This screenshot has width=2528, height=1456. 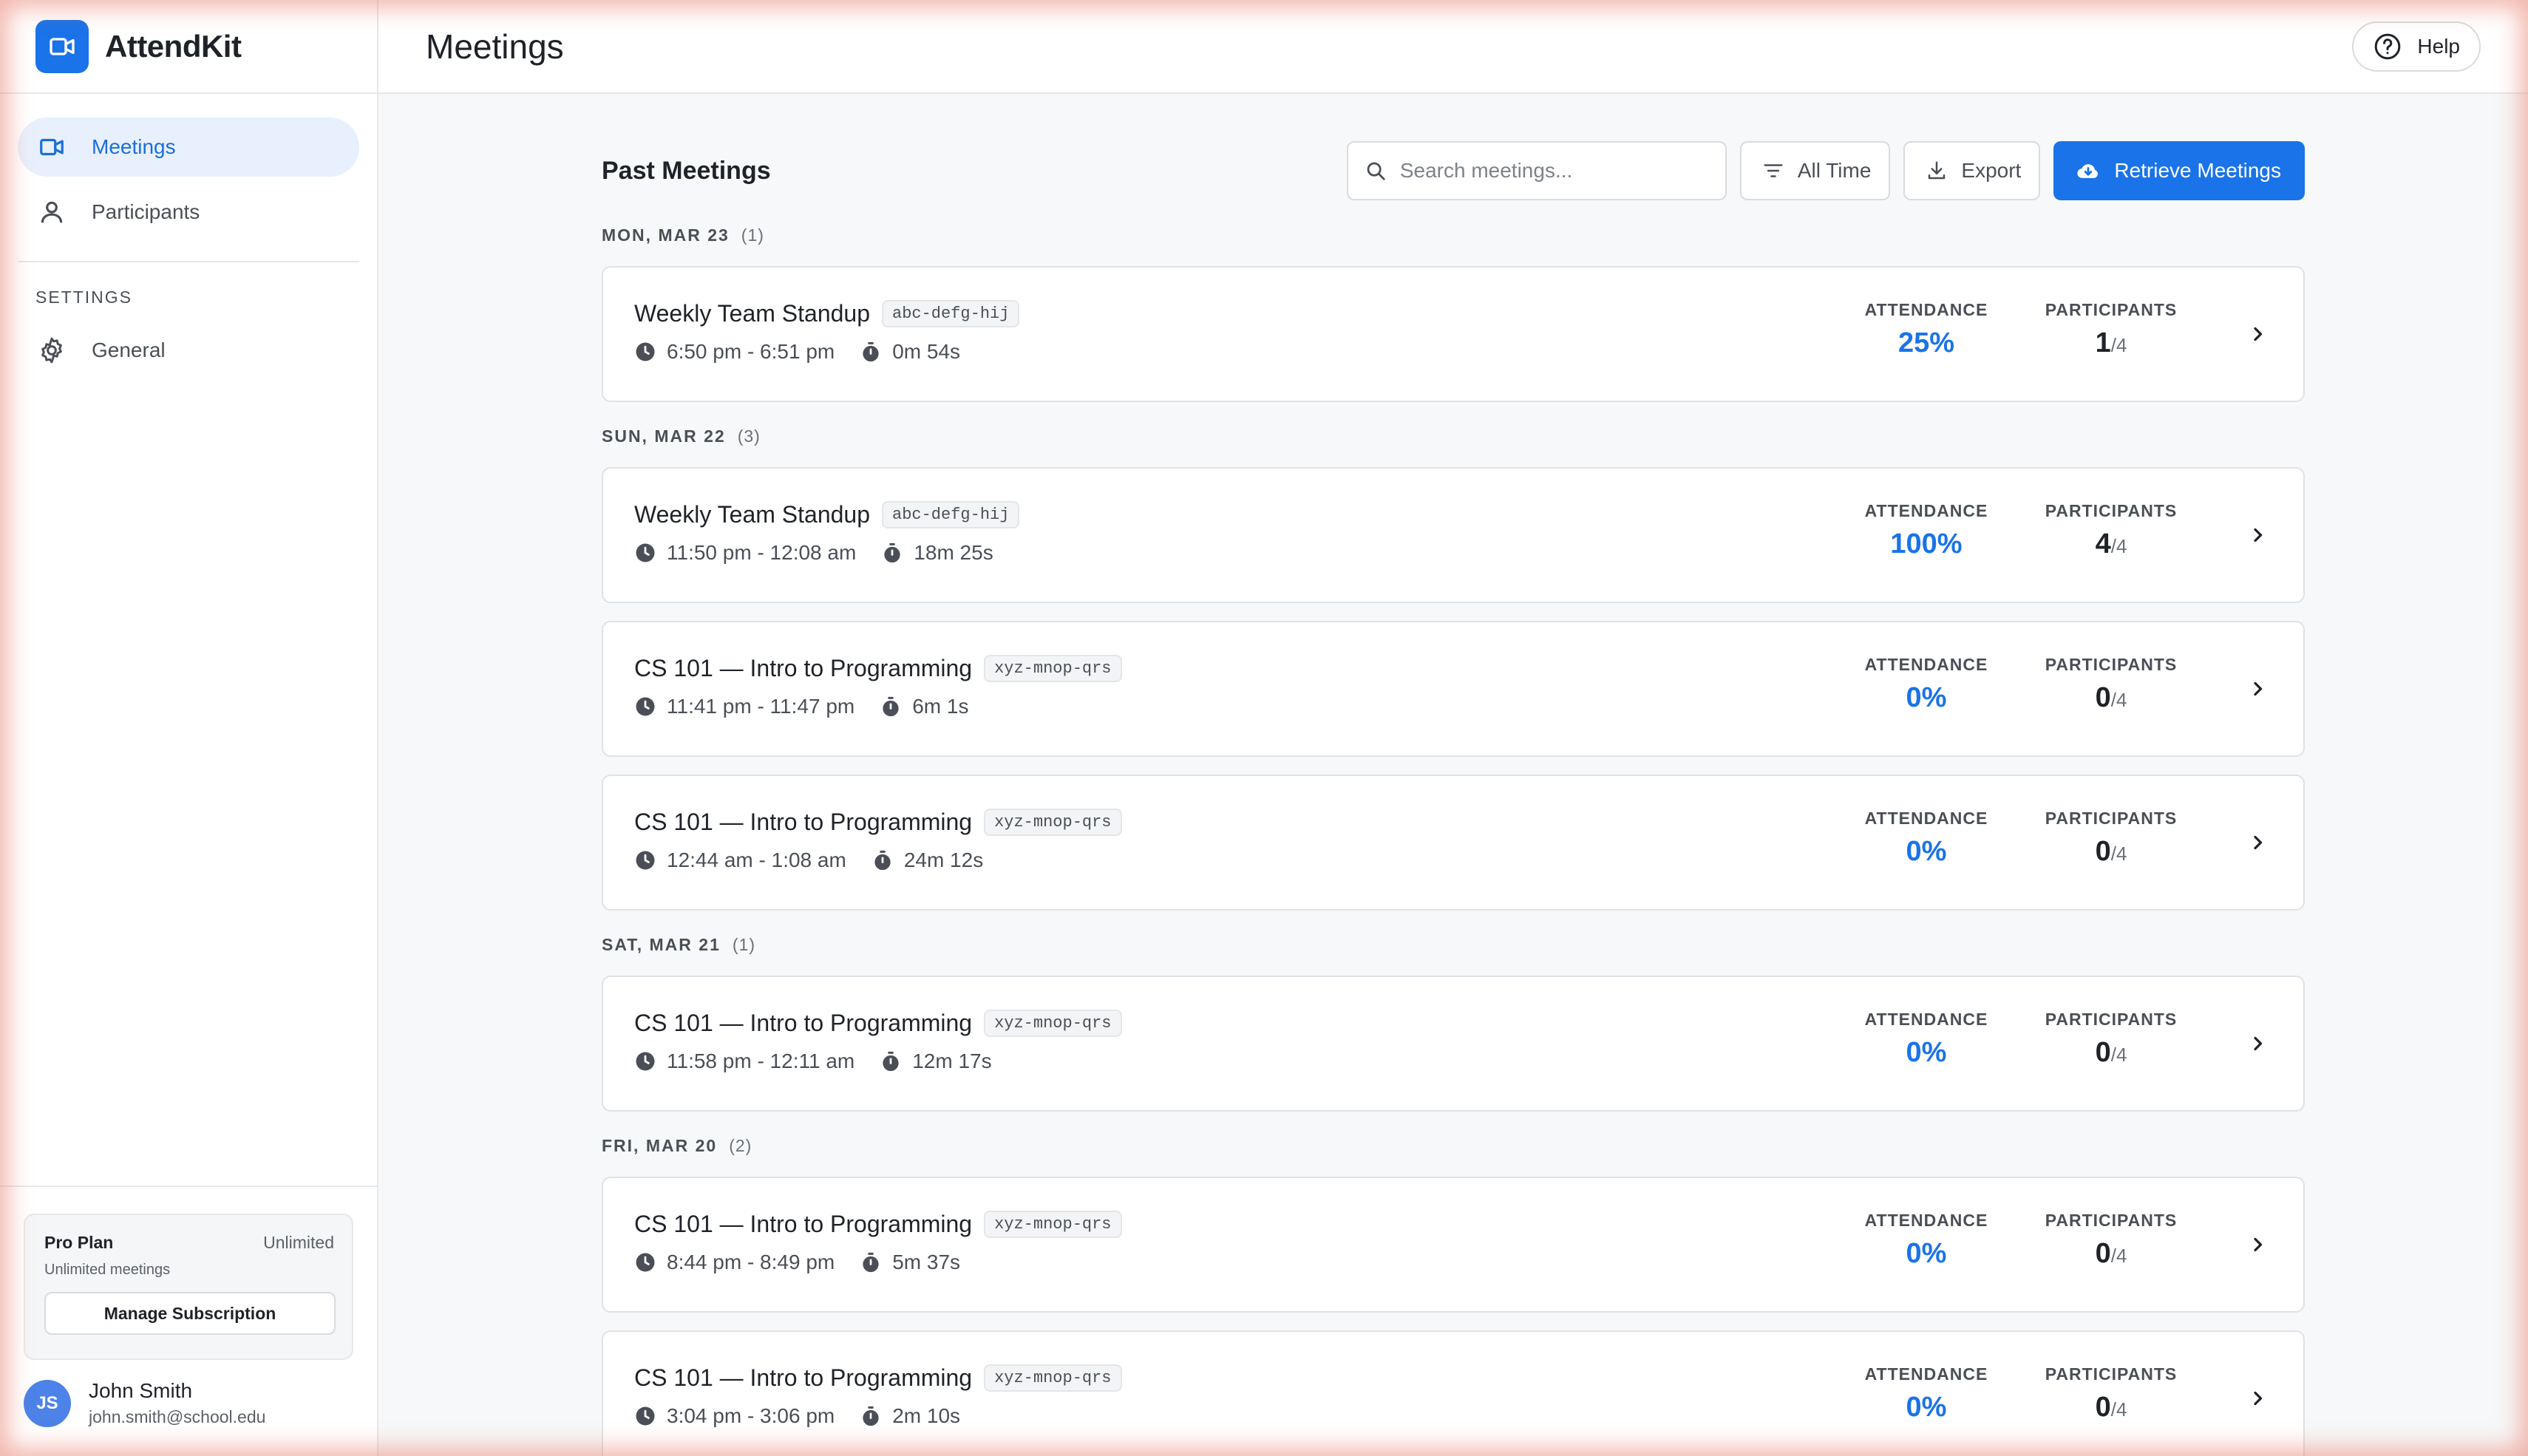 I want to click on main-nav: Meetings Participants, so click(x=188, y=168).